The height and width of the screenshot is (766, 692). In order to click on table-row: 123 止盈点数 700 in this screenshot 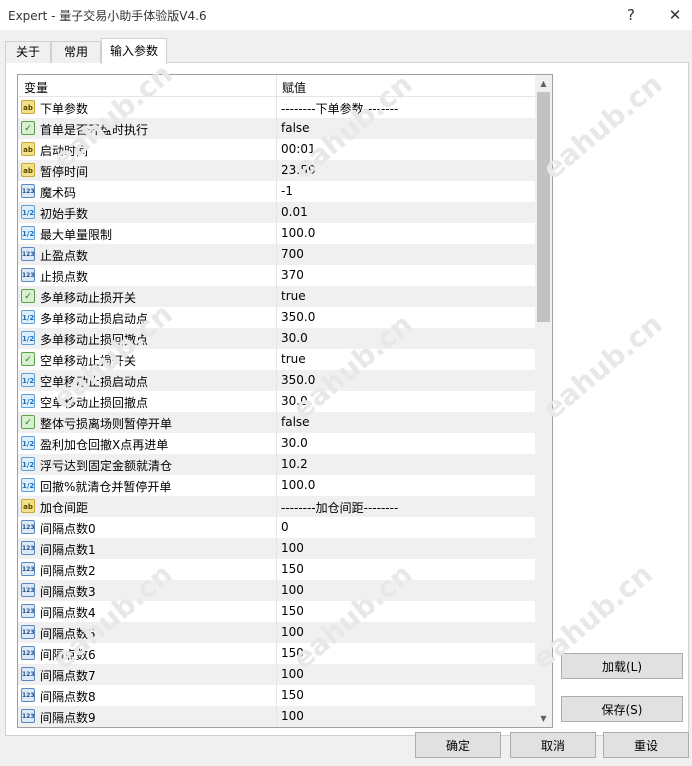, I will do `click(276, 254)`.